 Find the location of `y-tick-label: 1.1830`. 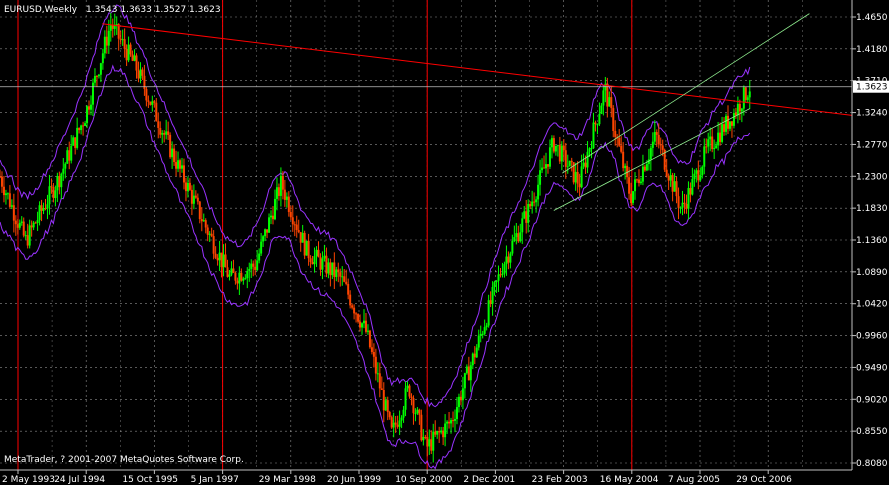

y-tick-label: 1.1830 is located at coordinates (872, 209).